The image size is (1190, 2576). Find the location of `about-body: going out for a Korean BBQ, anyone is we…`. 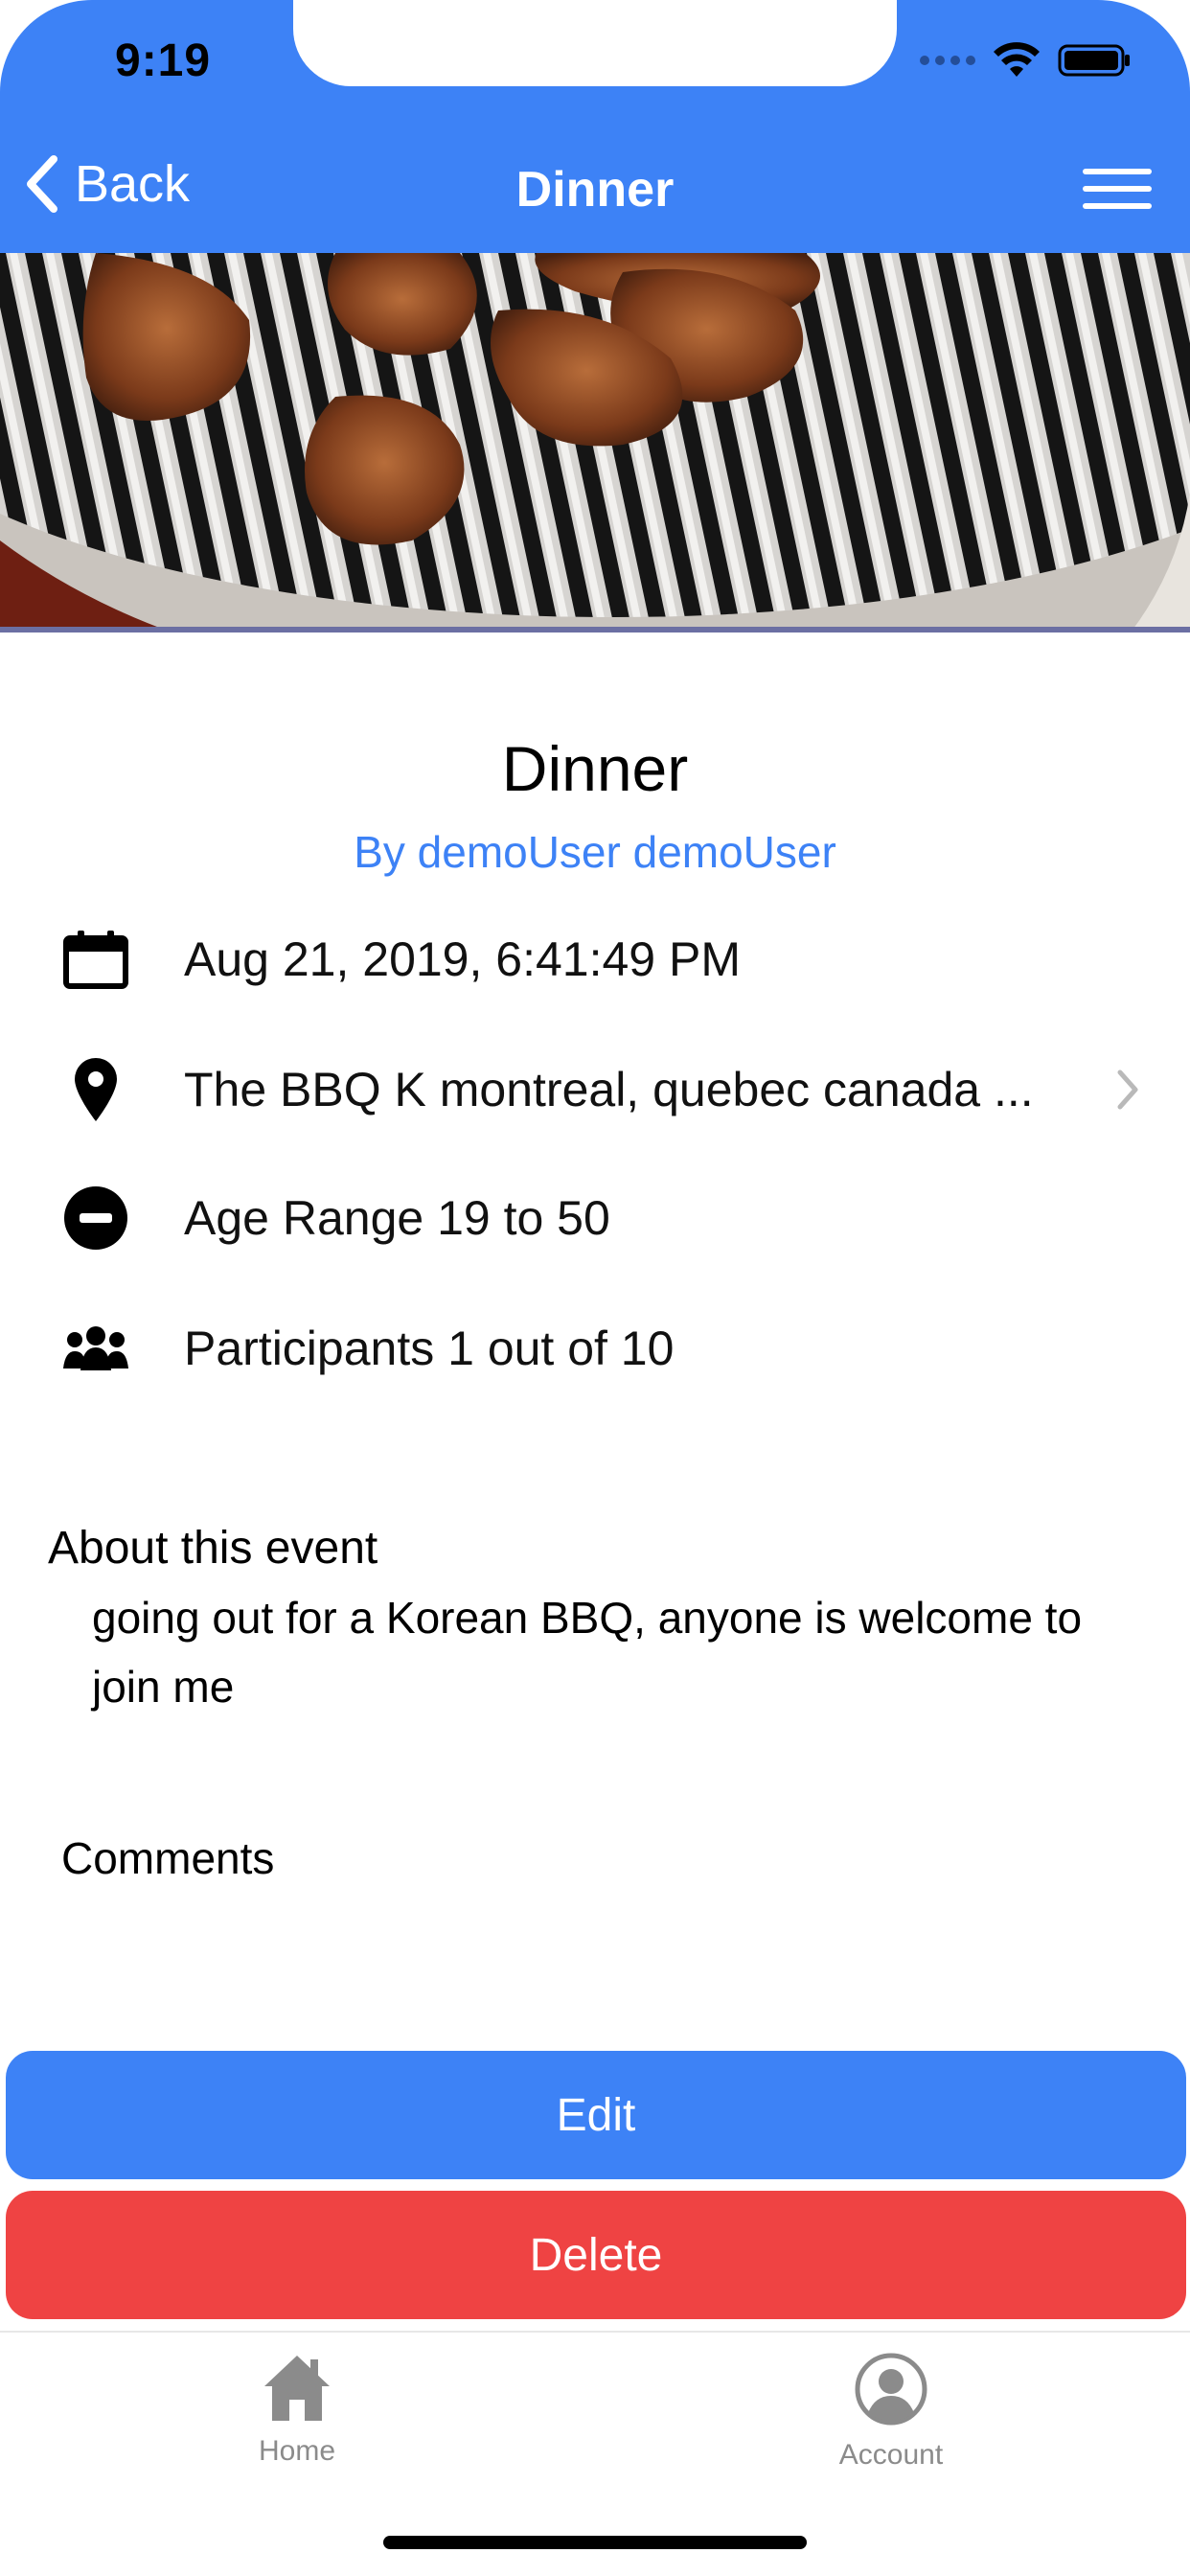

about-body: going out for a Korean BBQ, anyone is we… is located at coordinates (588, 1652).